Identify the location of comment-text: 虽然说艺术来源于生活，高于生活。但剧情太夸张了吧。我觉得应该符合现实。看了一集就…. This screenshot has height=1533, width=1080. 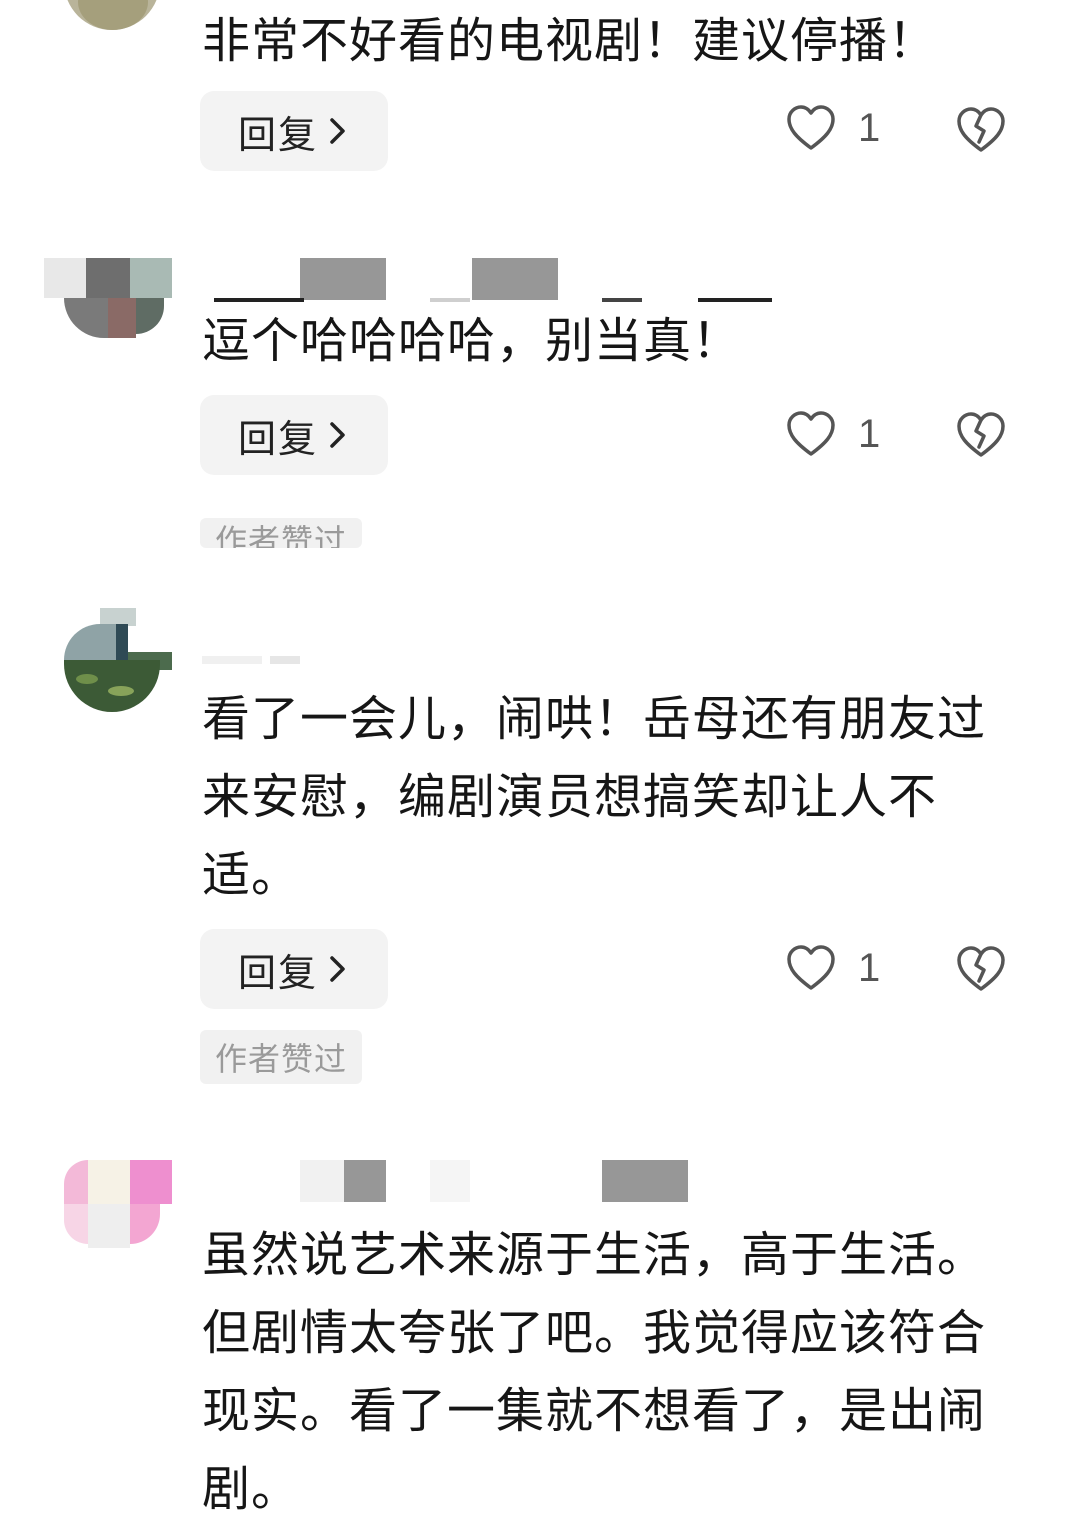
(594, 1372).